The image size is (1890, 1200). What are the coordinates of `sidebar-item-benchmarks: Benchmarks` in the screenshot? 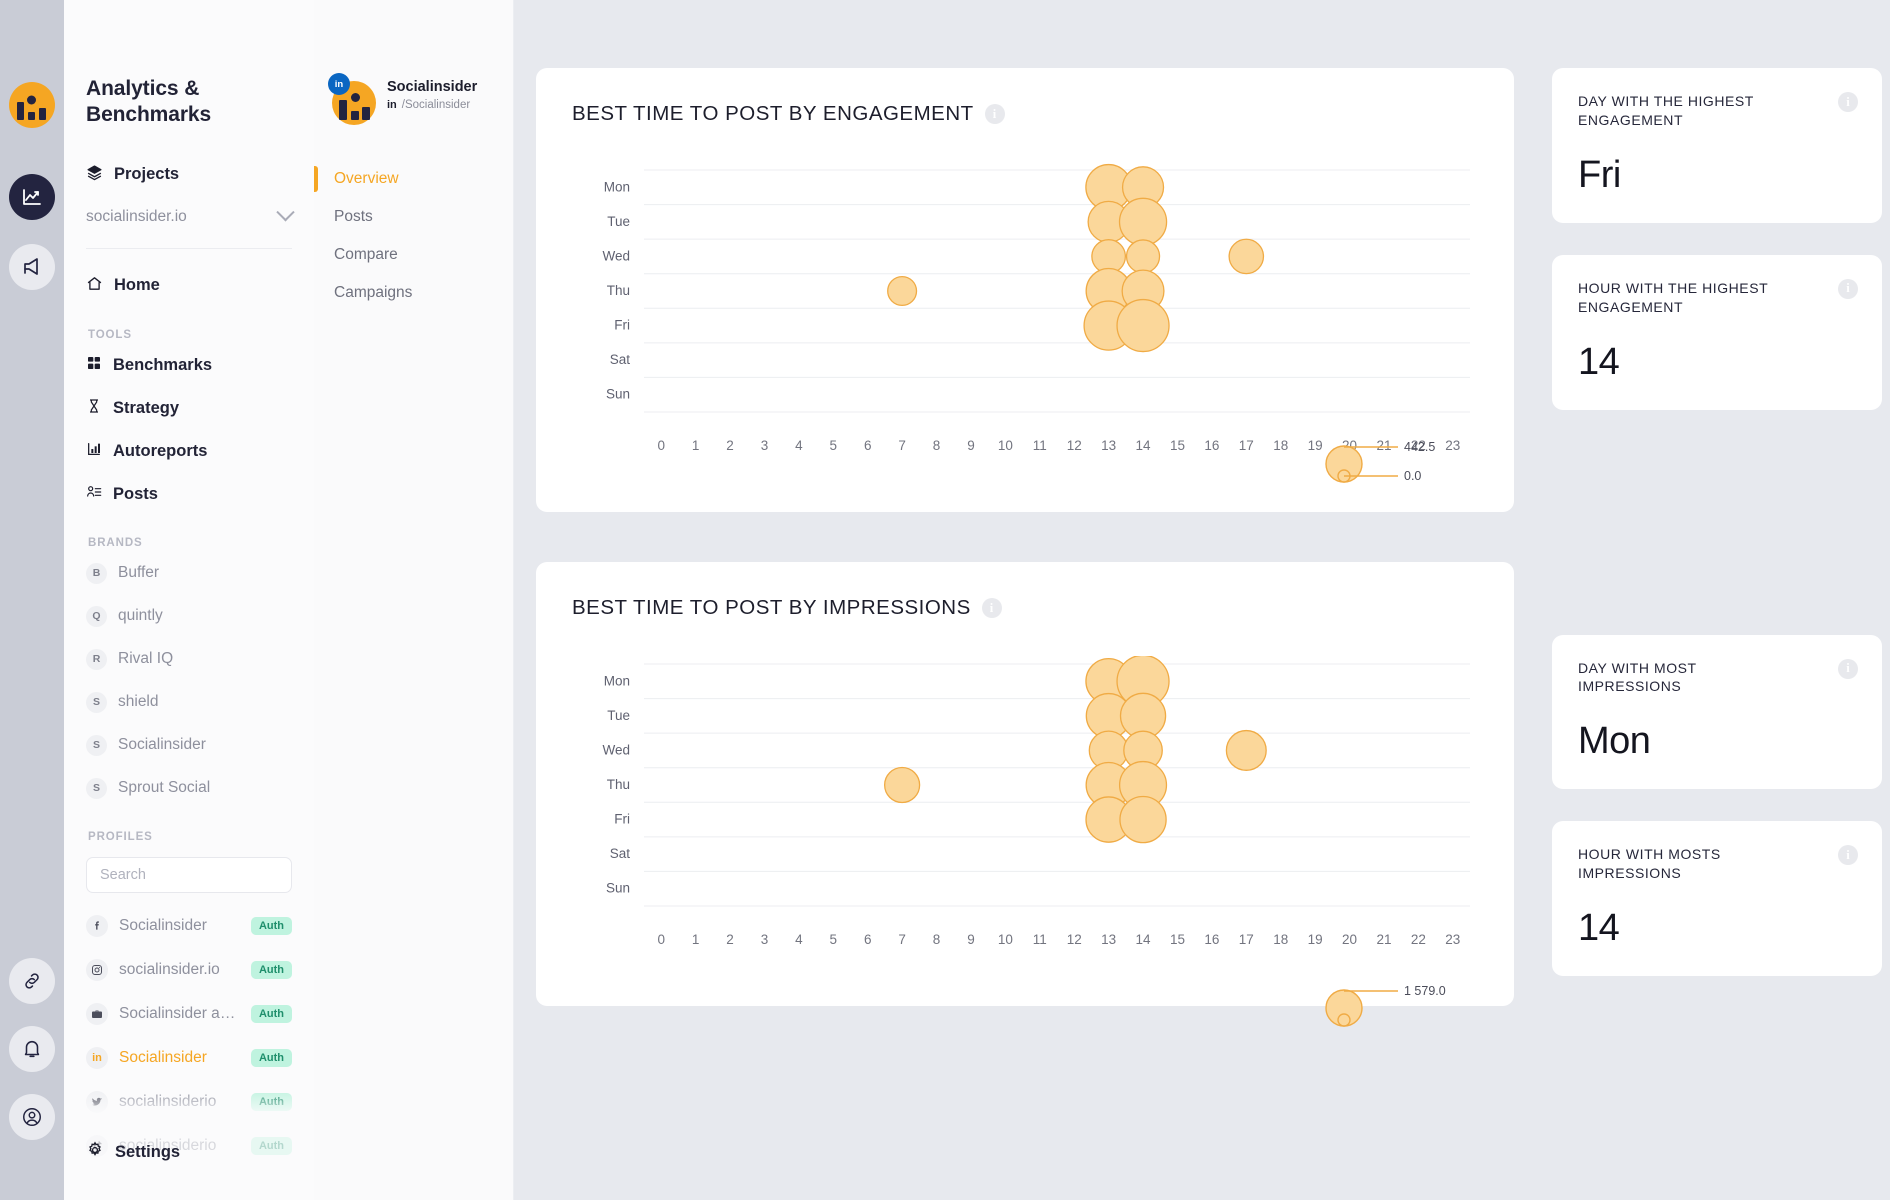 It's located at (189, 365).